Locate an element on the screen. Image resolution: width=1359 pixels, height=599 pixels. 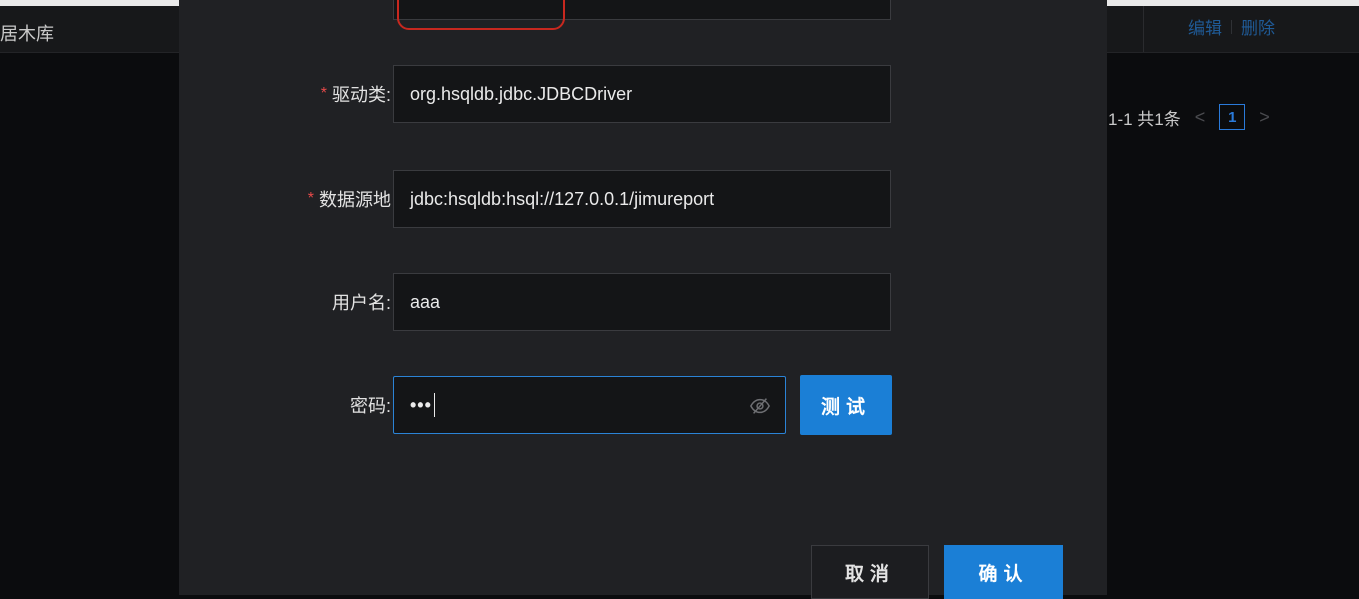
action-divider is located at coordinates (1231, 26).